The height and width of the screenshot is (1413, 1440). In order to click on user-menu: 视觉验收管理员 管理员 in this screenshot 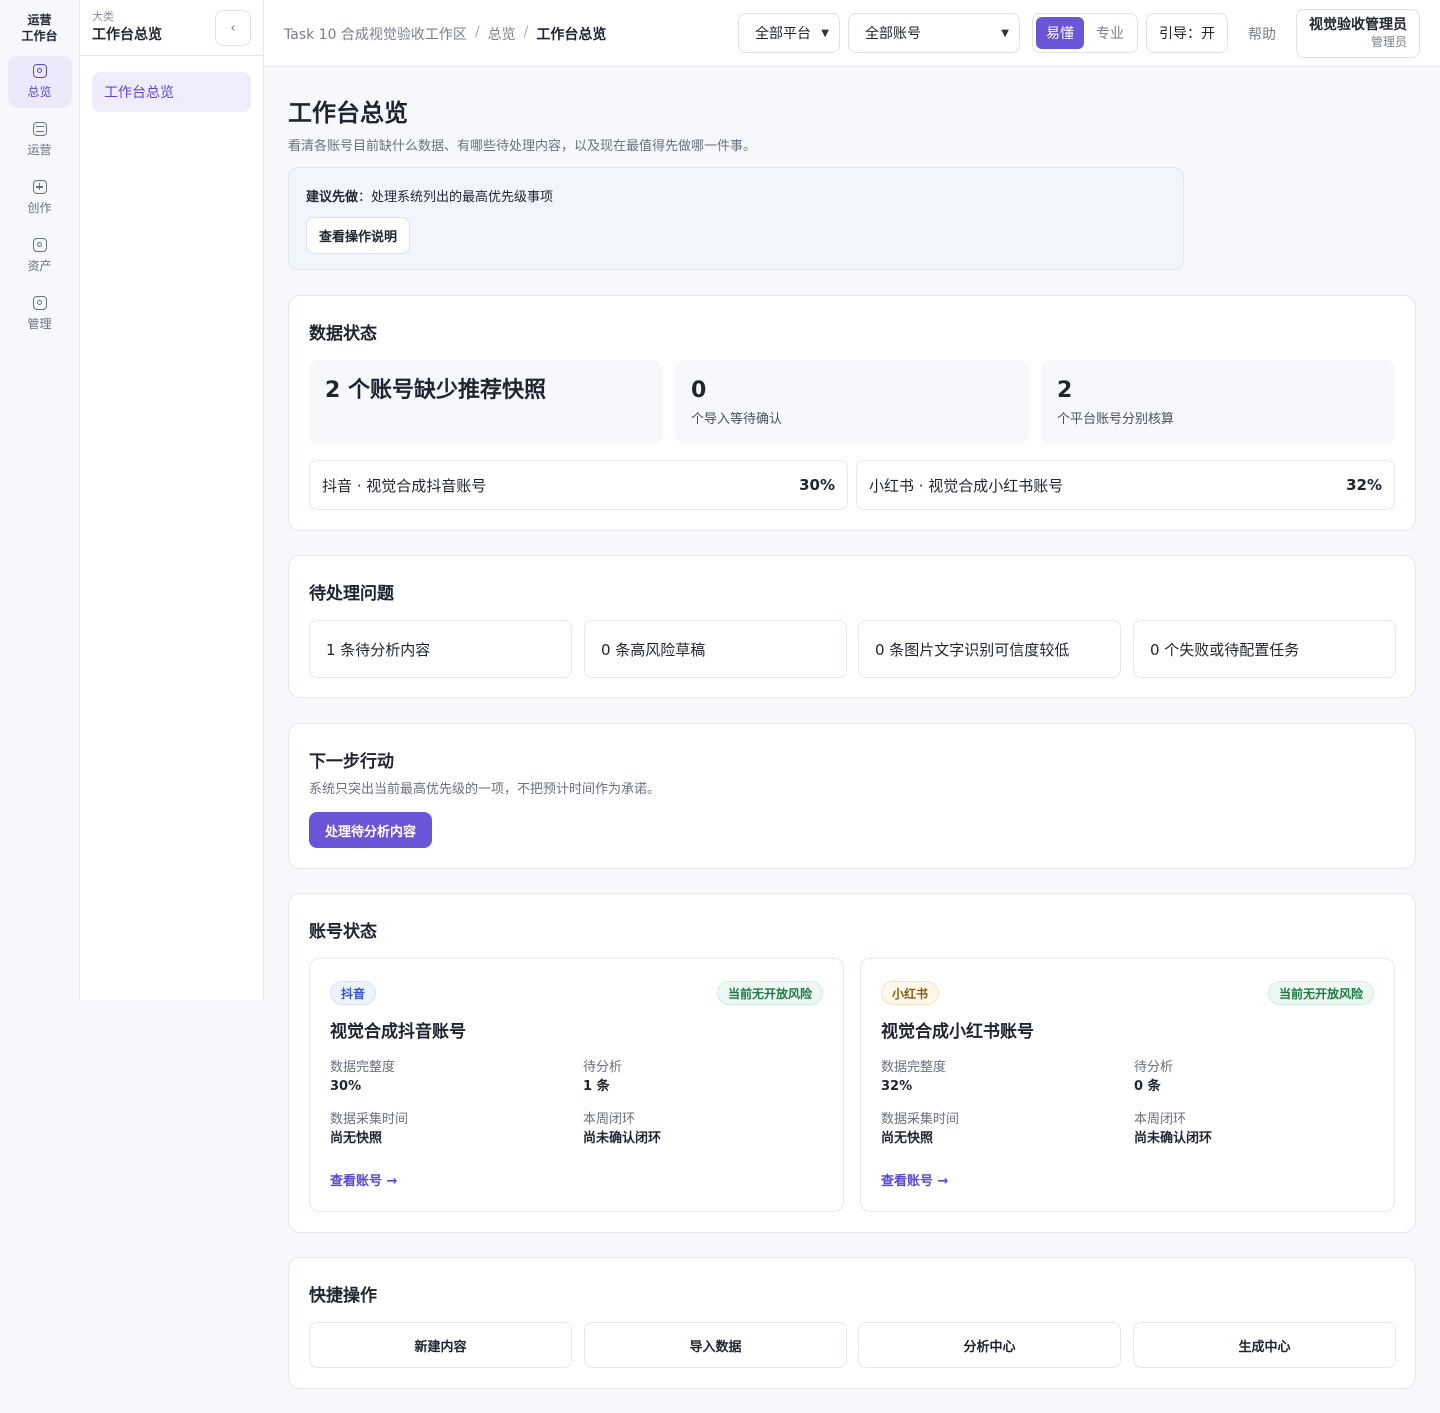, I will do `click(1358, 33)`.